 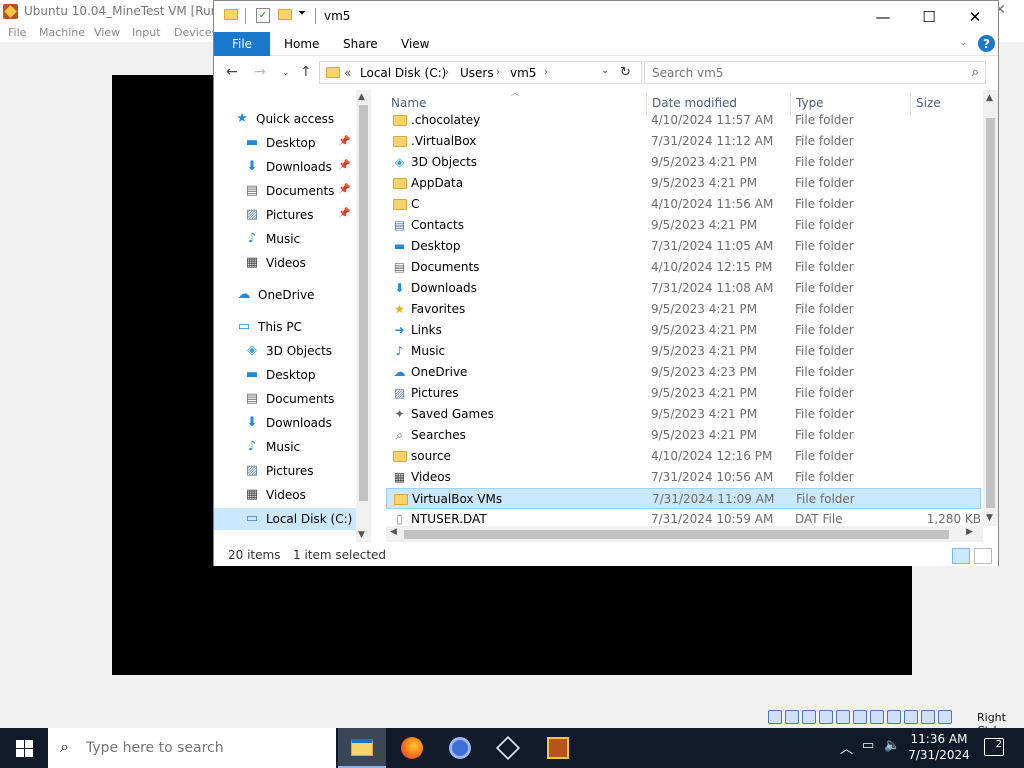 What do you see at coordinates (460, 748) in the screenshot?
I see `taskbar-chrome` at bounding box center [460, 748].